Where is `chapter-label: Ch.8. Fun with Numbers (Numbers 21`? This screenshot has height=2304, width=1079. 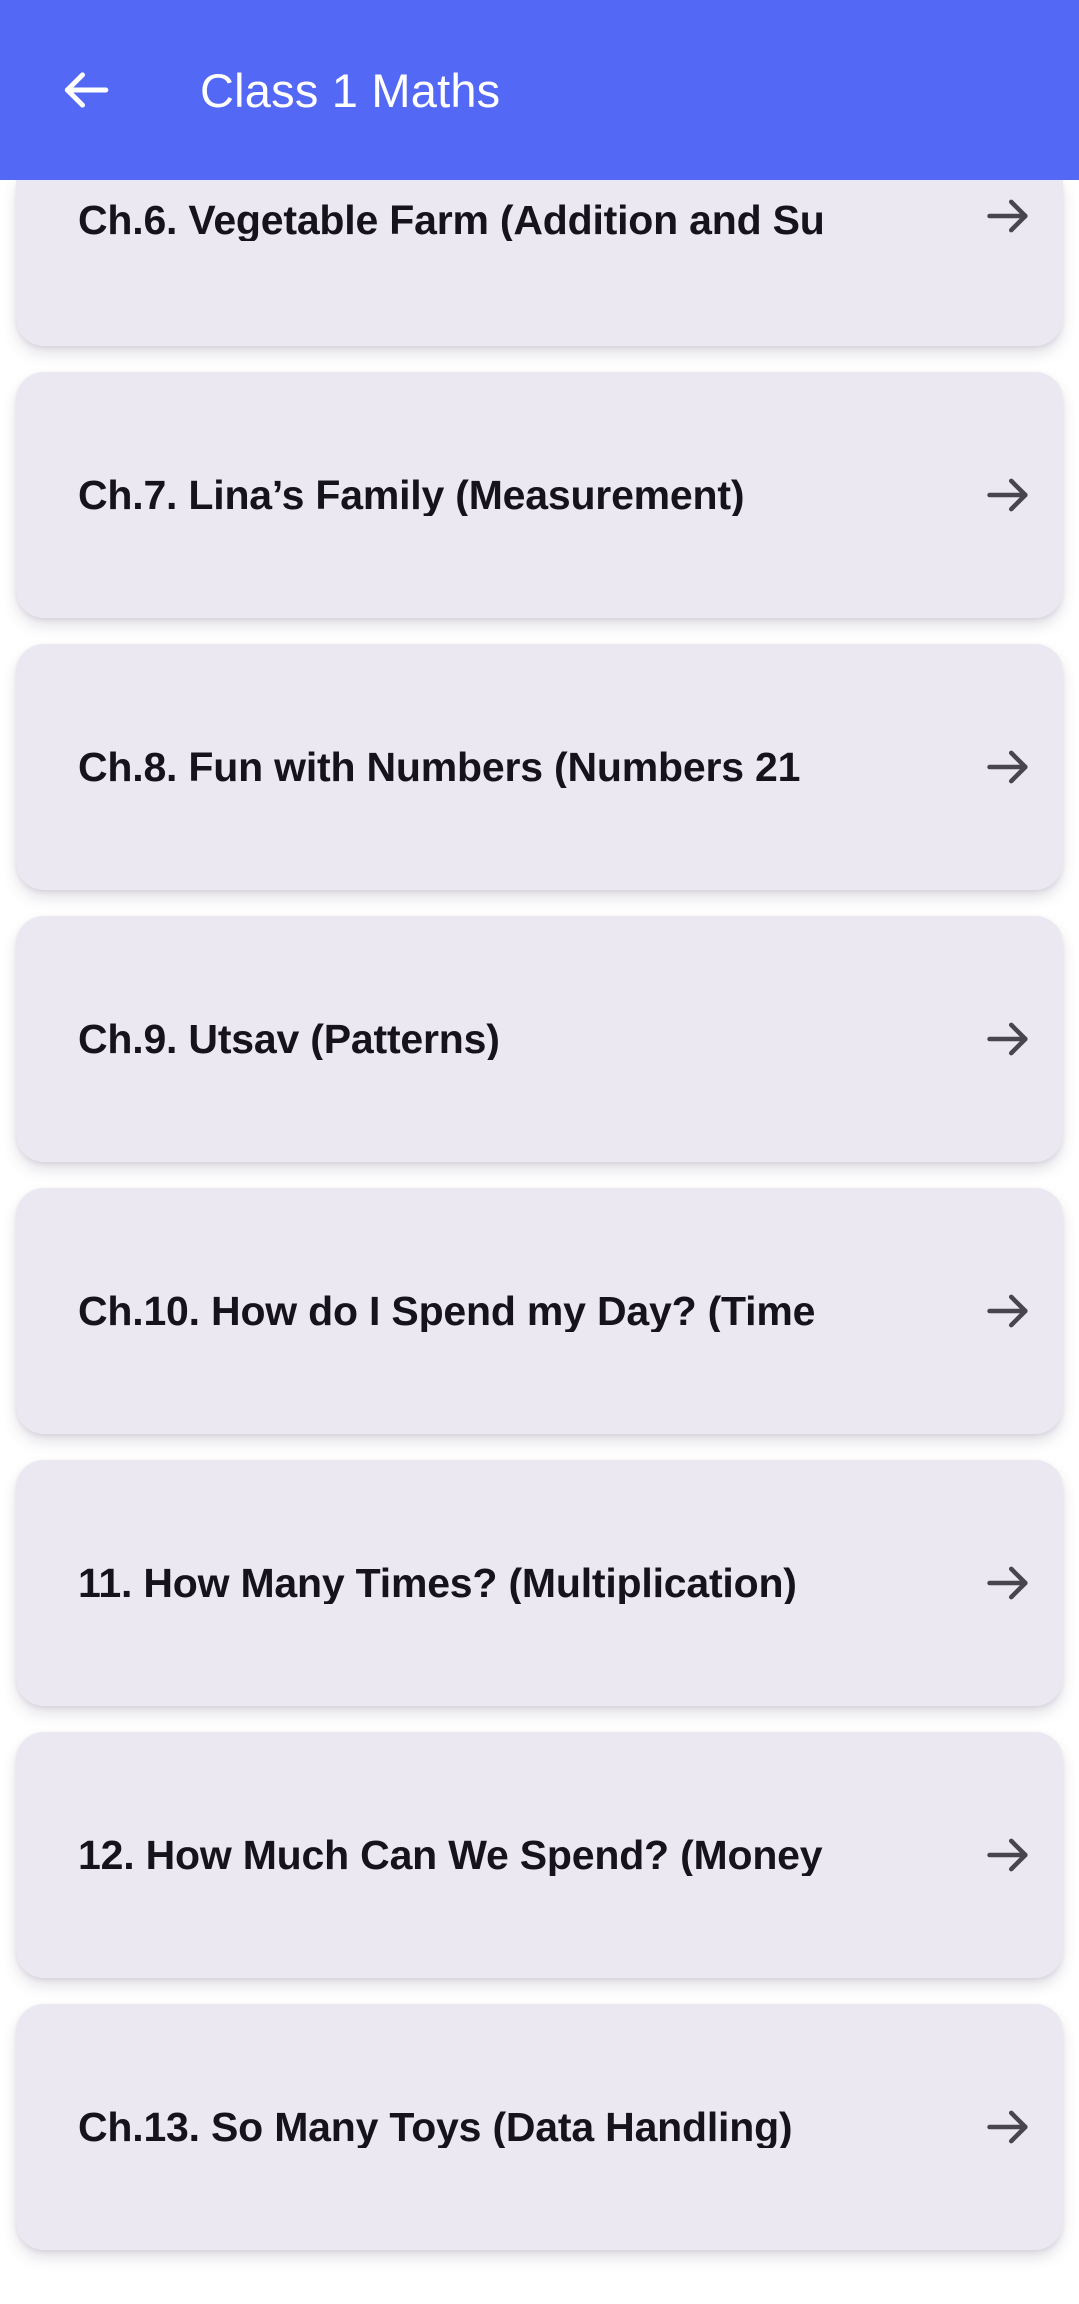 chapter-label: Ch.8. Fun with Numbers (Numbers 21 is located at coordinates (439, 767).